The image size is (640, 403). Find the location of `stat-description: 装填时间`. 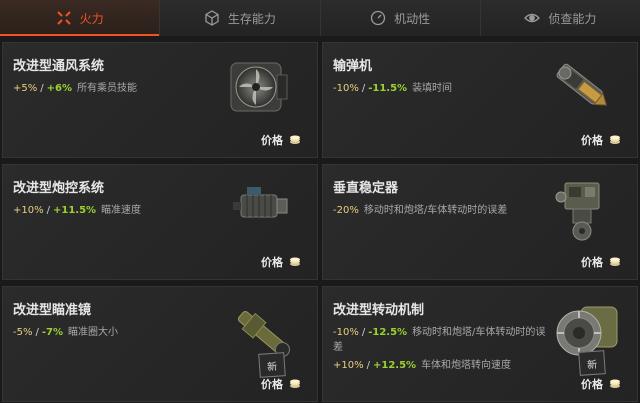

stat-description: 装填时间 is located at coordinates (432, 88).